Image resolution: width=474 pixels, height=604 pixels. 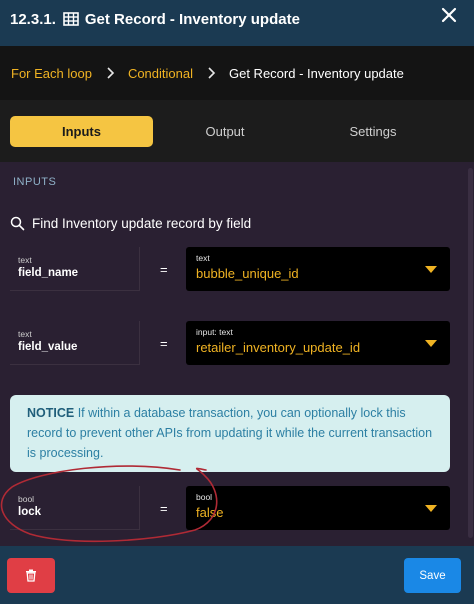 I want to click on panel-header: 12.3.1. Get Record - Inventory update, so click(x=237, y=23).